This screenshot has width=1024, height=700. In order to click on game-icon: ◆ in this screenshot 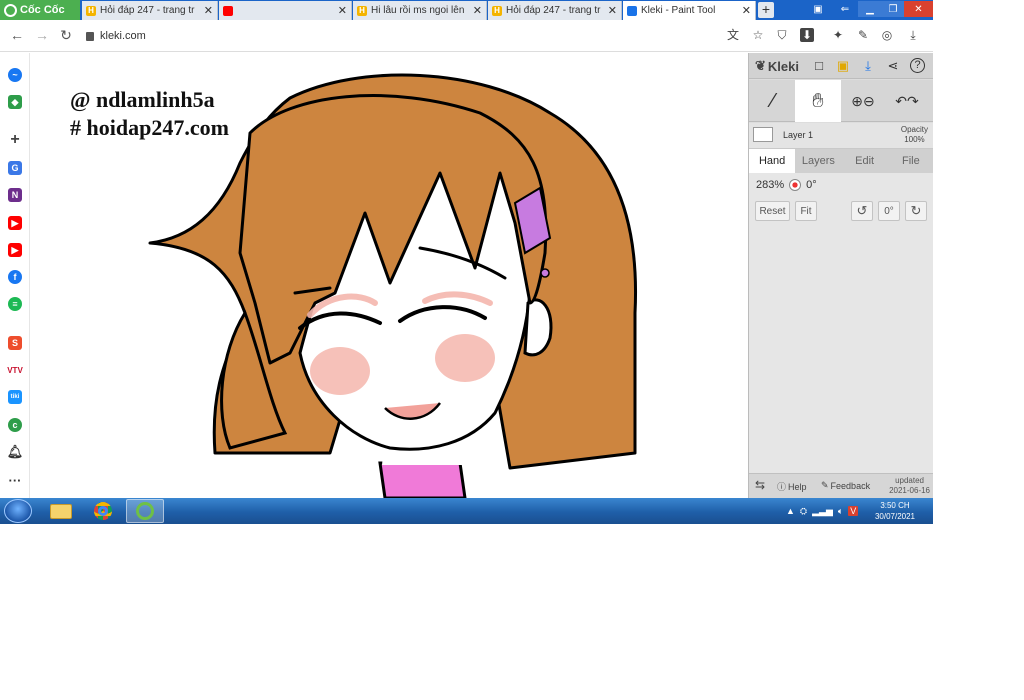, I will do `click(15, 102)`.